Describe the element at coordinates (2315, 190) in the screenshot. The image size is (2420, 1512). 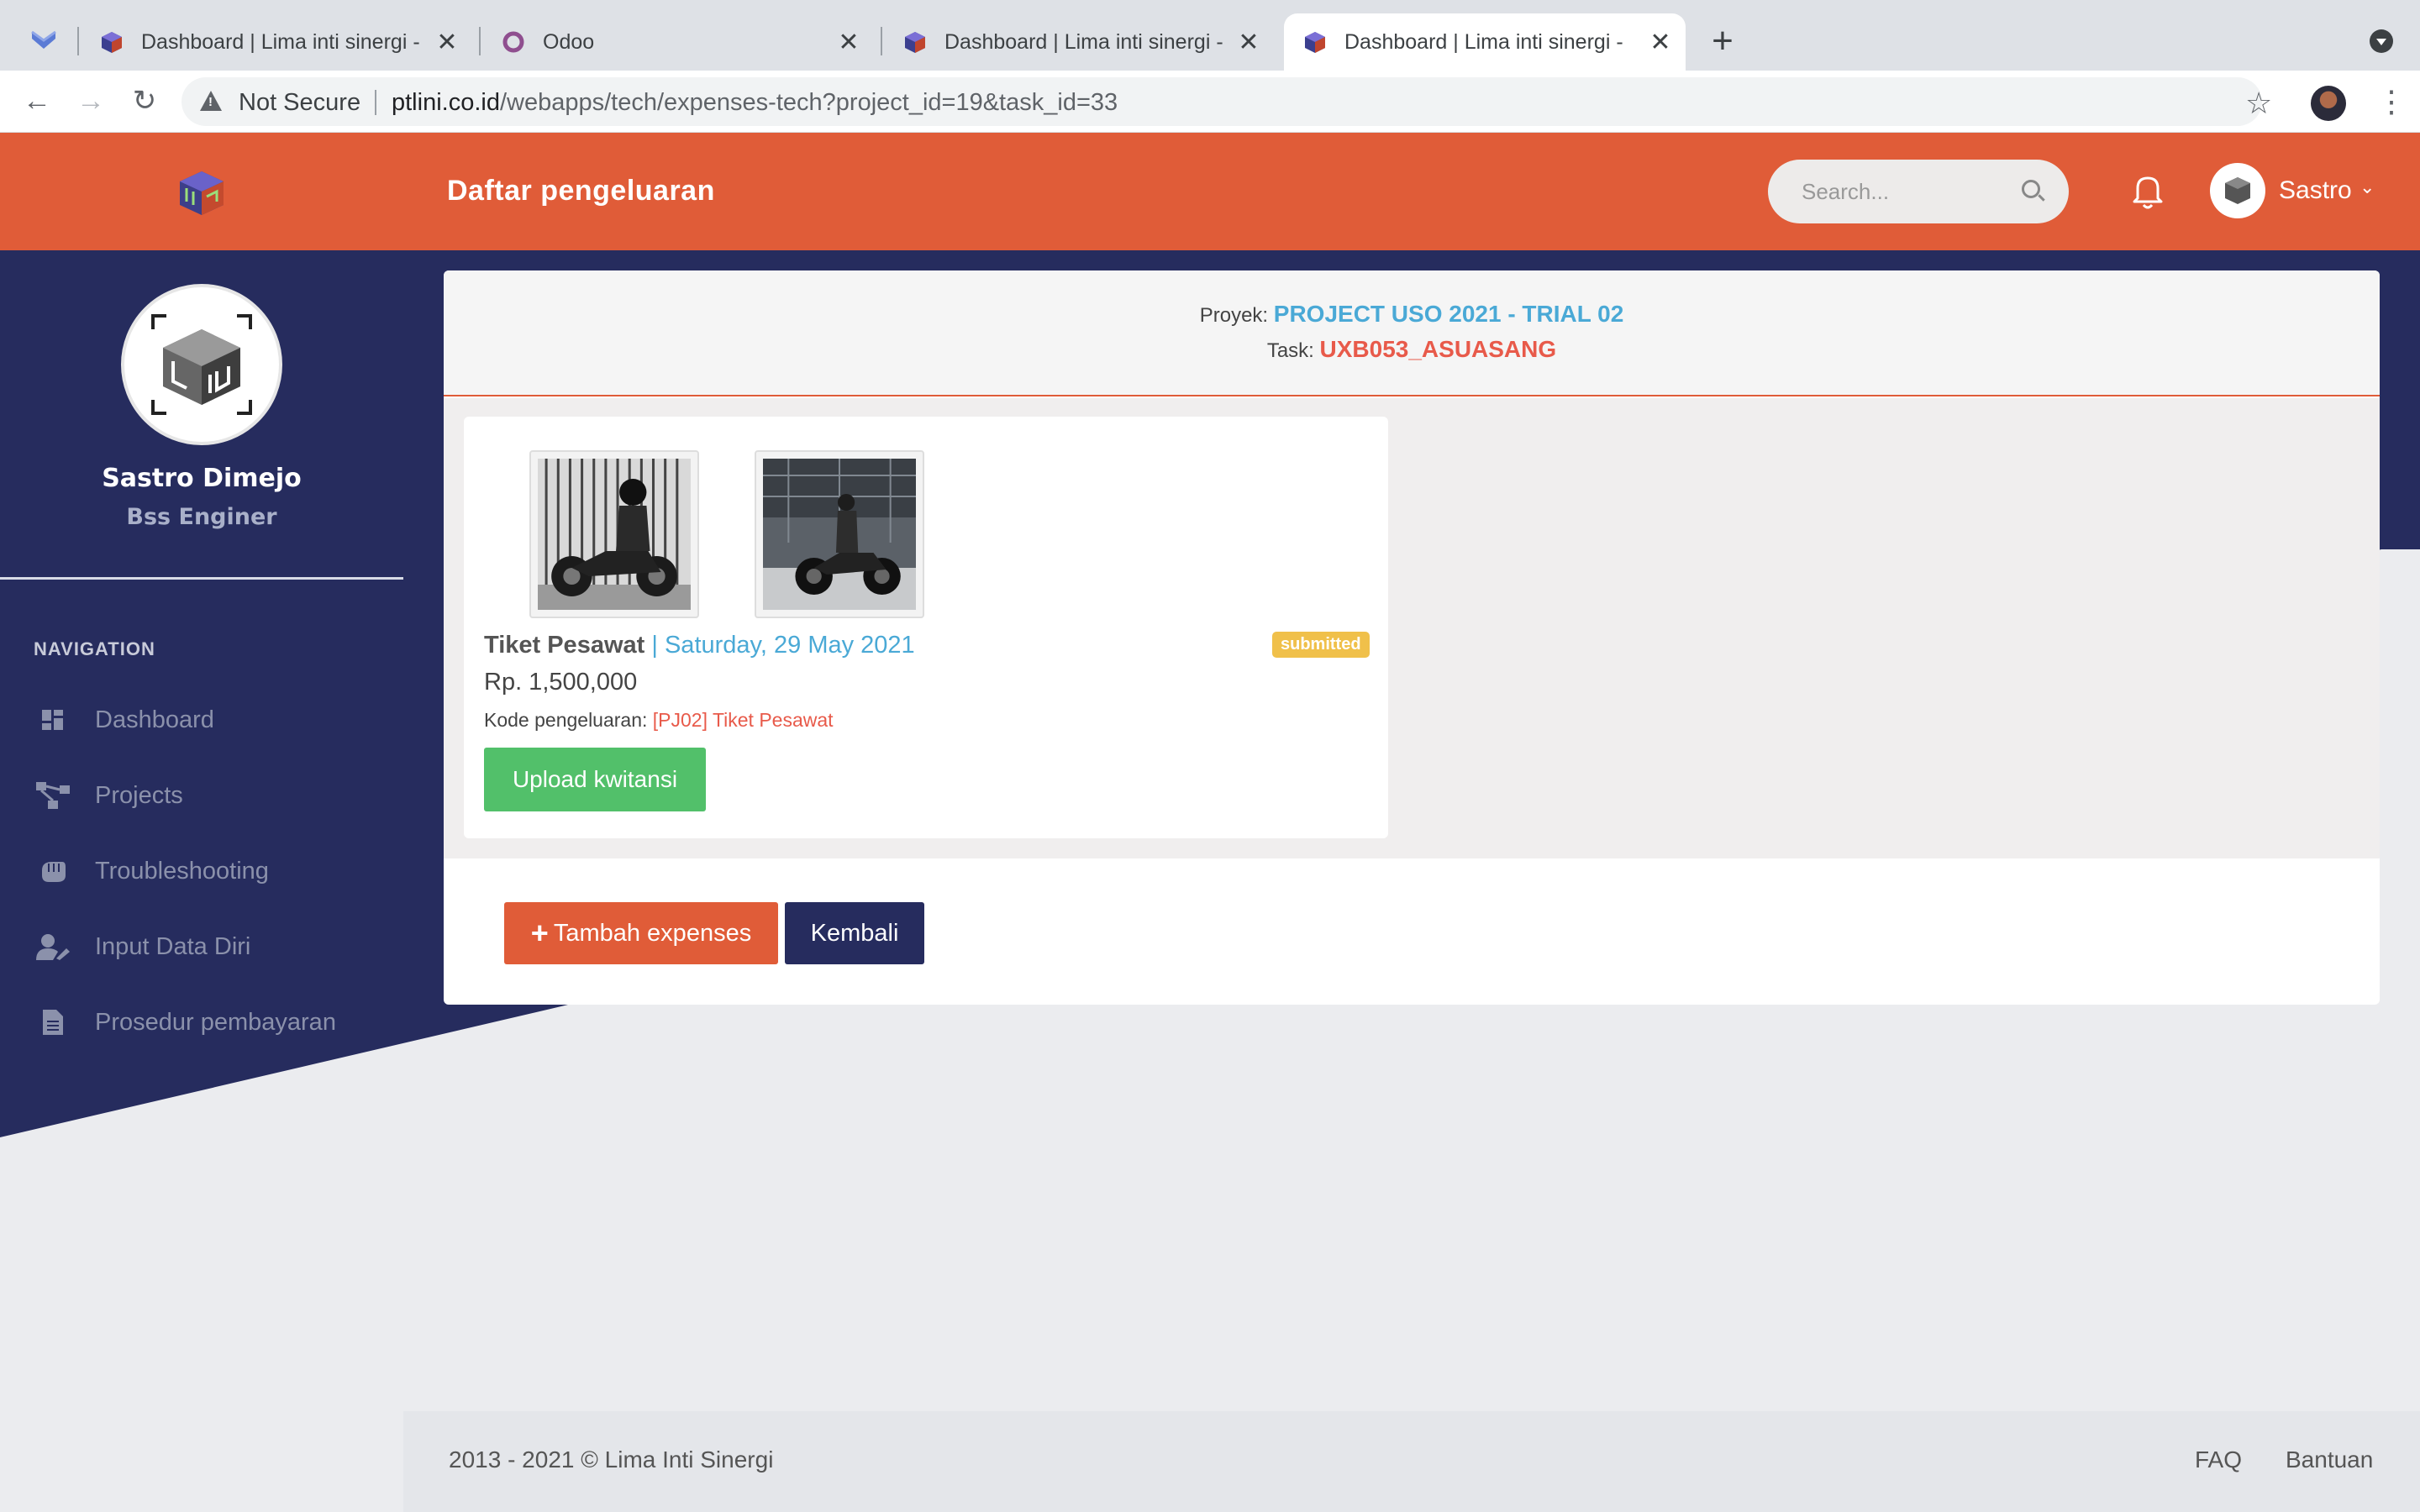
I see `user-name: Sastro` at that location.